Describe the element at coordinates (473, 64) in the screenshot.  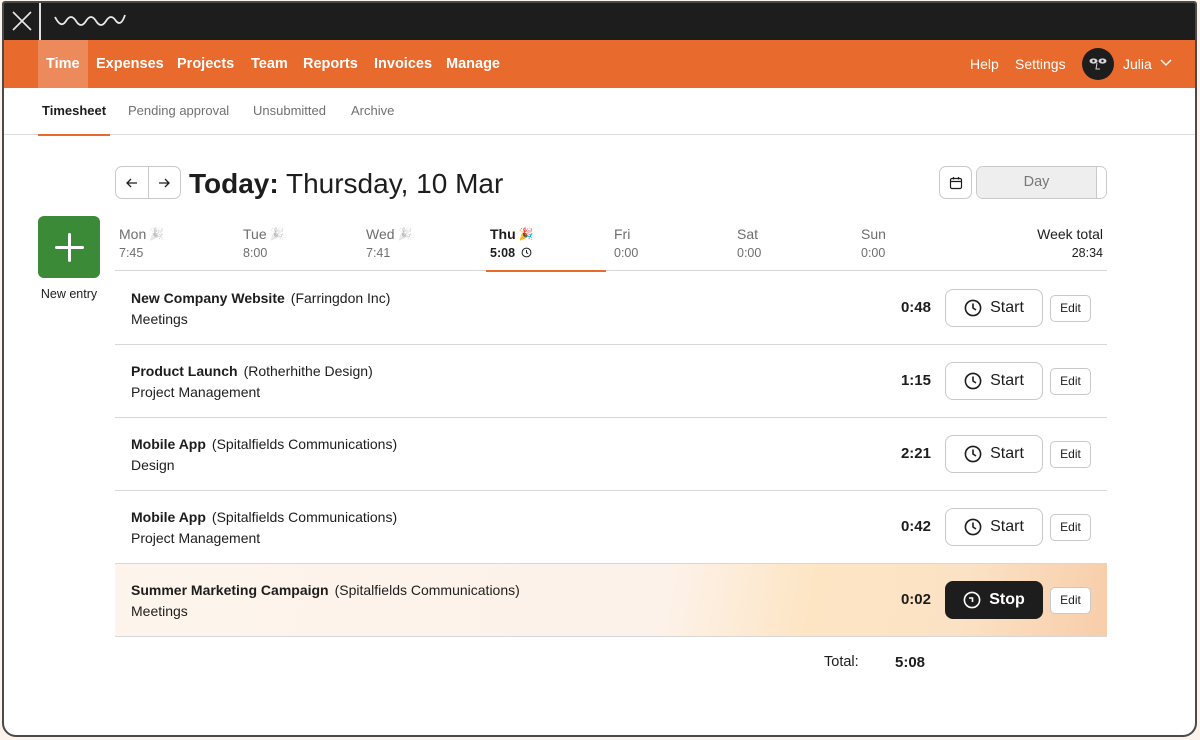
I see `nav-manage: Manage` at that location.